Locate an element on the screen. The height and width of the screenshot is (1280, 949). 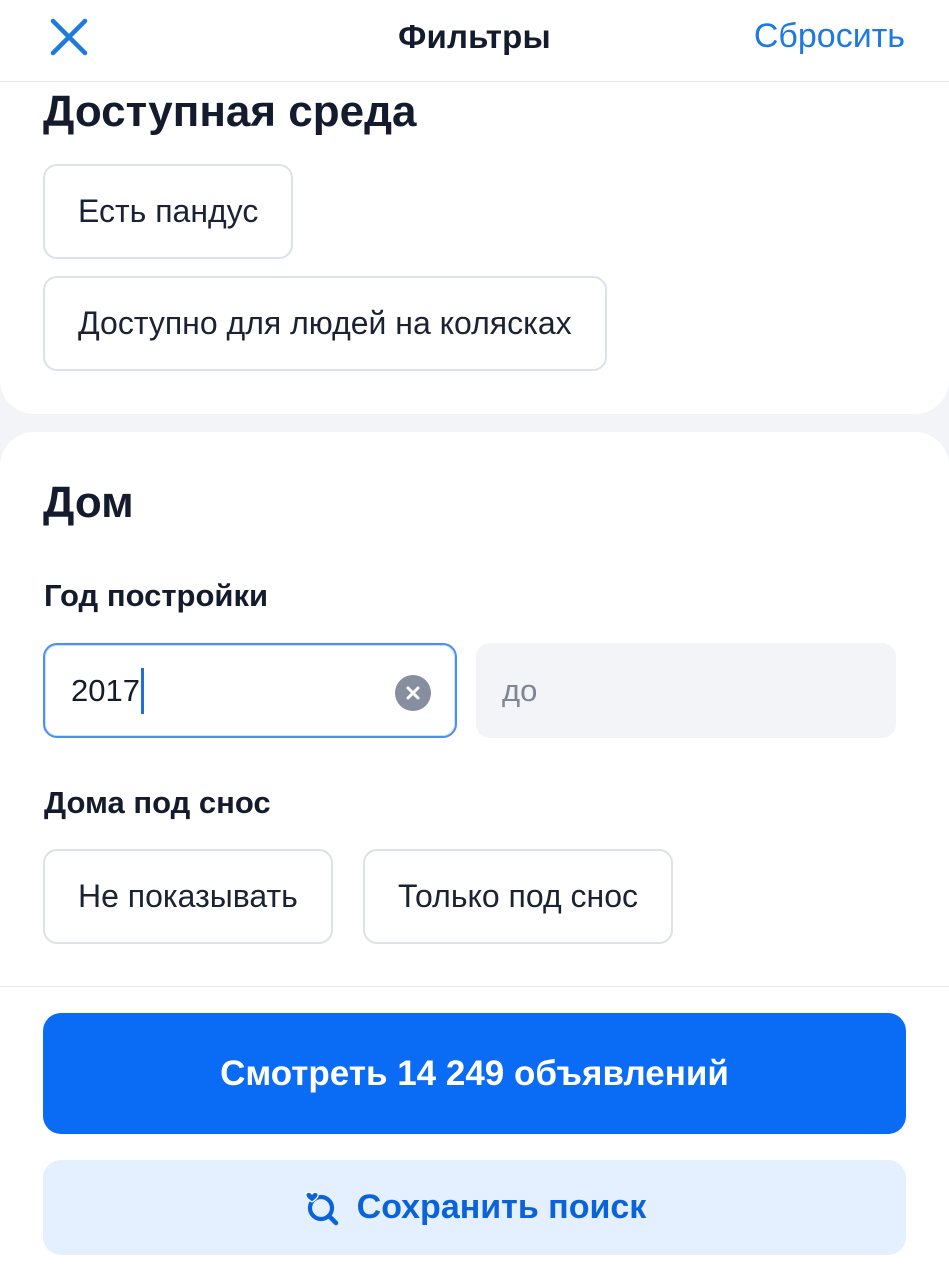
section-title-house: Дом is located at coordinates (88, 502).